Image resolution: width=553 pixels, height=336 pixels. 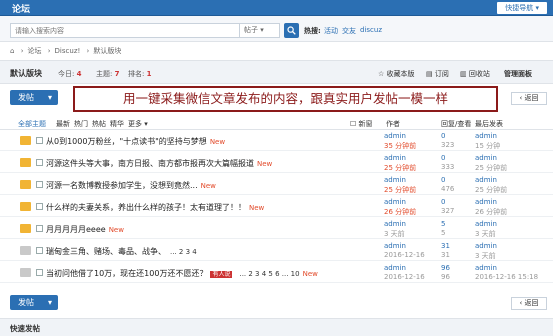 I want to click on new-window-toggle: ☐ 新窗, so click(x=361, y=124).